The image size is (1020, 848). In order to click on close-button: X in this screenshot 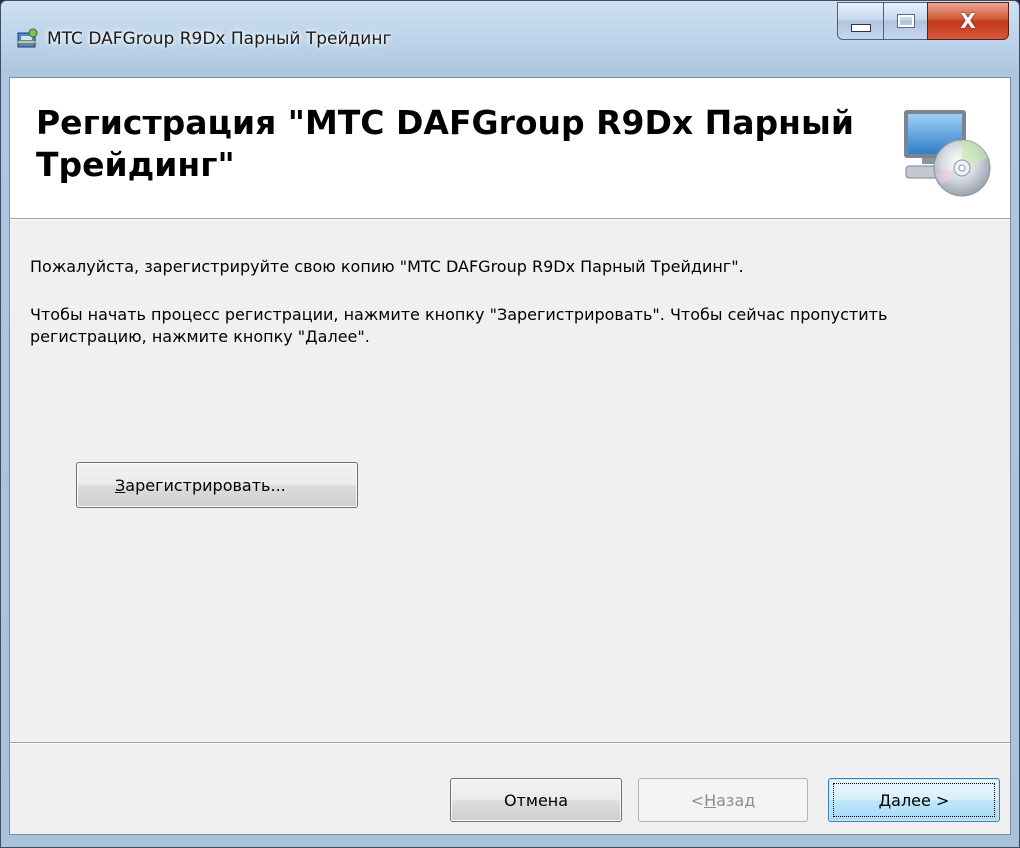, I will do `click(968, 21)`.